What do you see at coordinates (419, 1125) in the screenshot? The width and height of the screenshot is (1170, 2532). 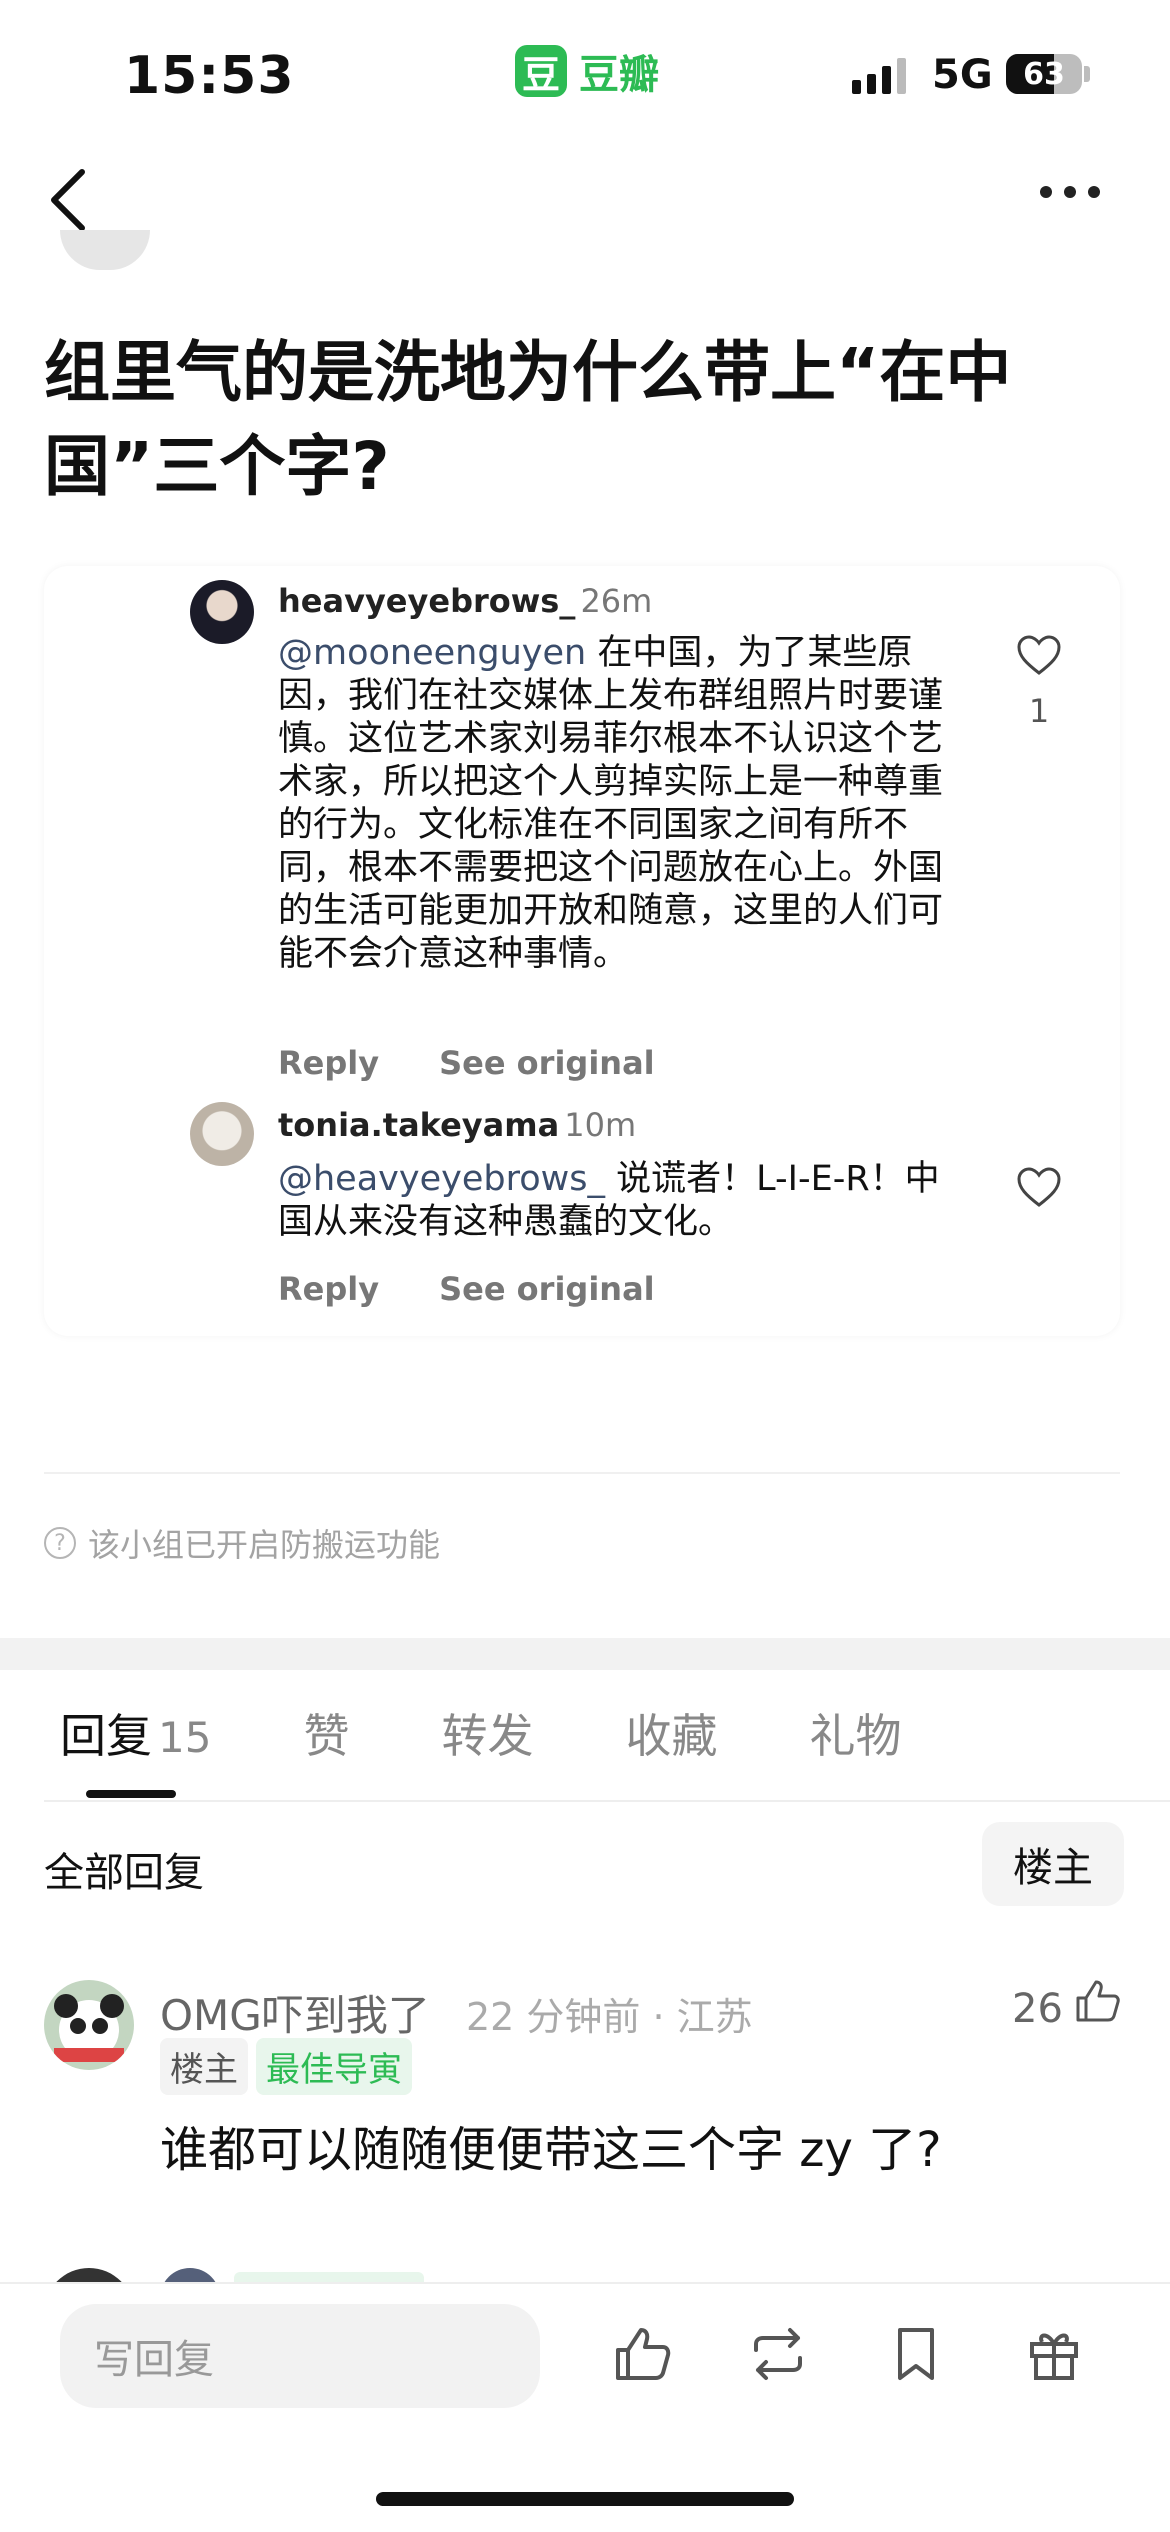 I see `commenter-username: tonia.takeyama` at bounding box center [419, 1125].